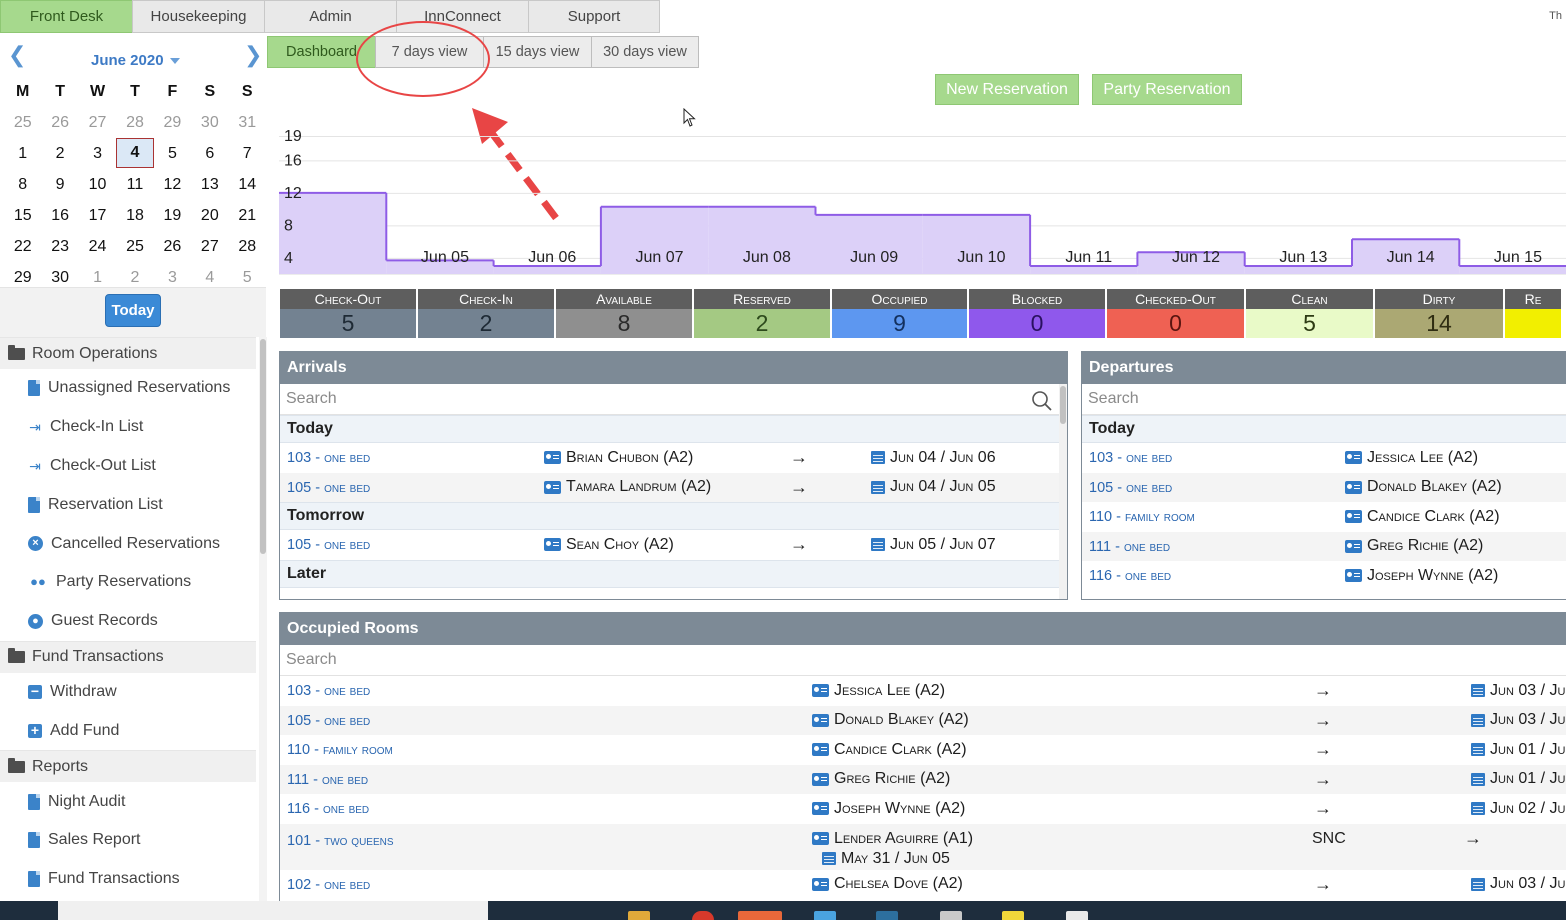 The width and height of the screenshot is (1566, 920). What do you see at coordinates (1309, 399) in the screenshot?
I see `departures-search-input` at bounding box center [1309, 399].